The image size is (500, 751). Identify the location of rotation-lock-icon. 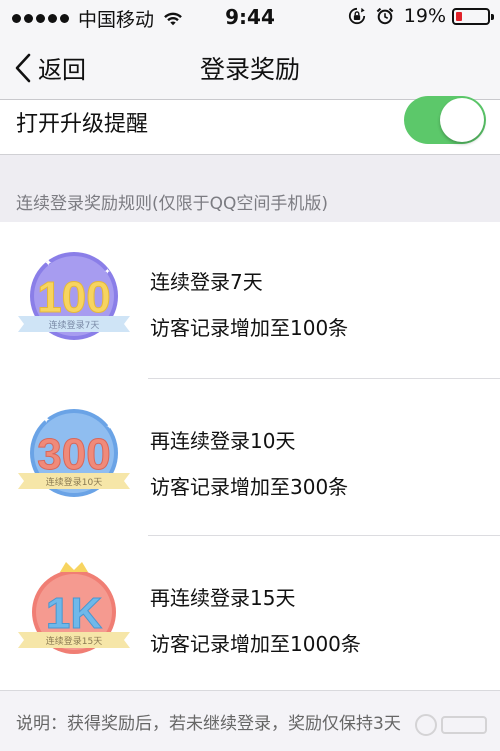
(356, 16).